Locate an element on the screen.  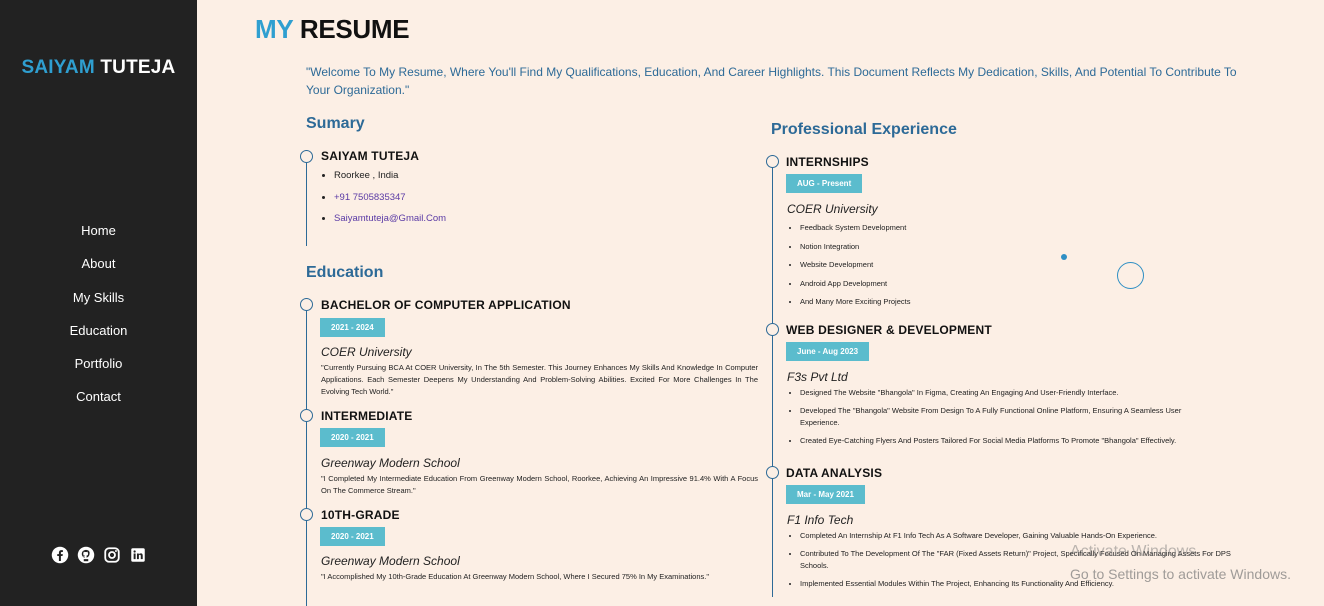
nav-about: About is located at coordinates (99, 263).